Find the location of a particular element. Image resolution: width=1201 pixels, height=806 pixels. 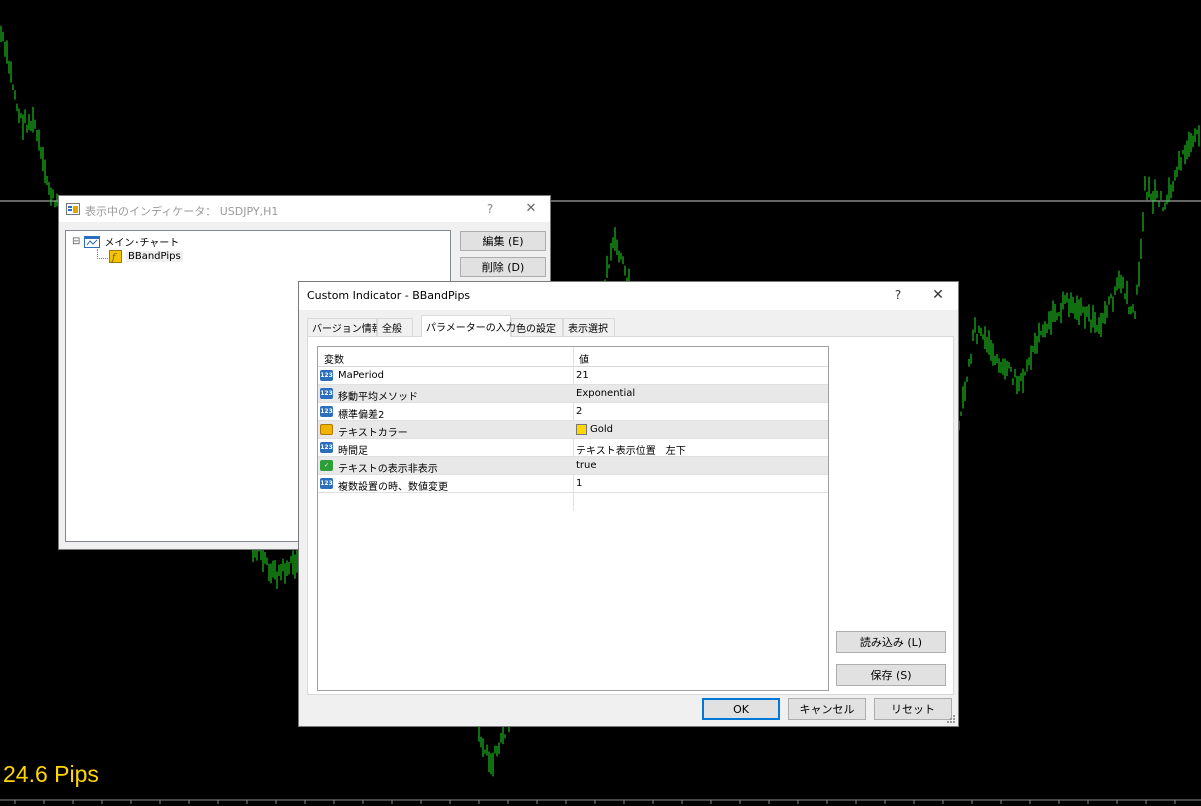

param-row: 123 標準偏差2 2 is located at coordinates (573, 412).